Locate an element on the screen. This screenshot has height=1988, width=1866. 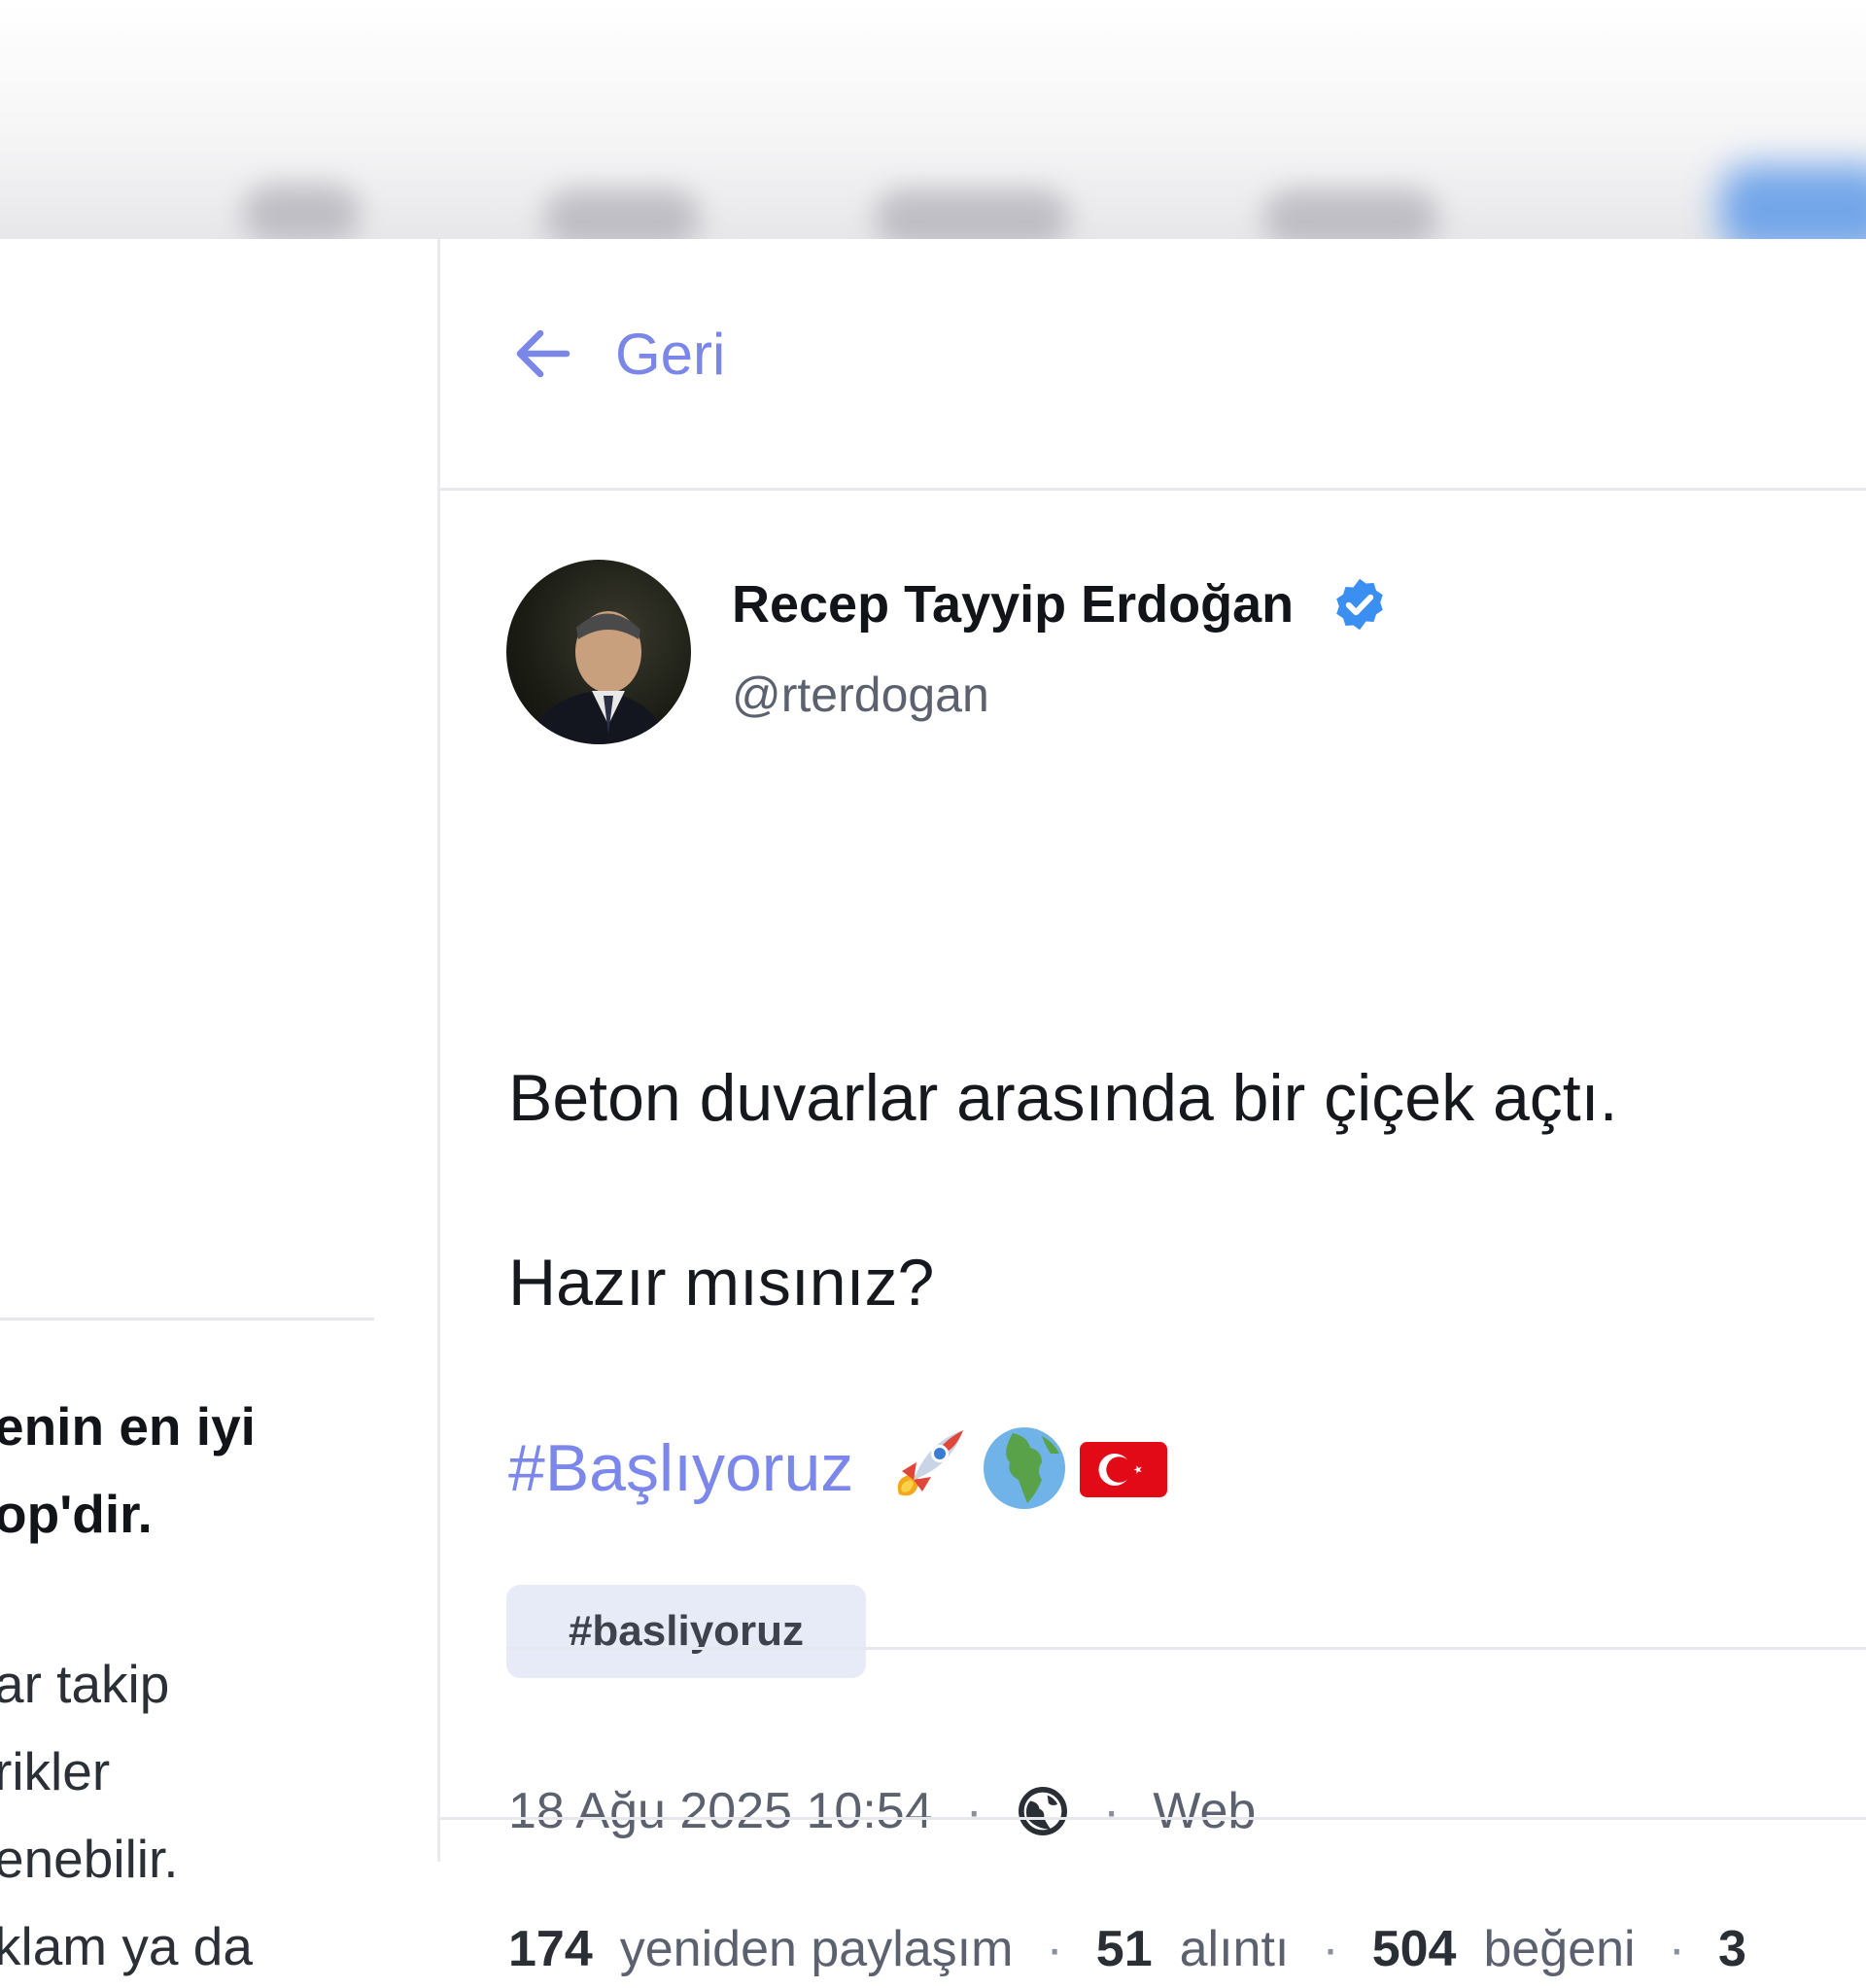
author-name: Recep Tayyip Erdoğan is located at coordinates (1060, 604).